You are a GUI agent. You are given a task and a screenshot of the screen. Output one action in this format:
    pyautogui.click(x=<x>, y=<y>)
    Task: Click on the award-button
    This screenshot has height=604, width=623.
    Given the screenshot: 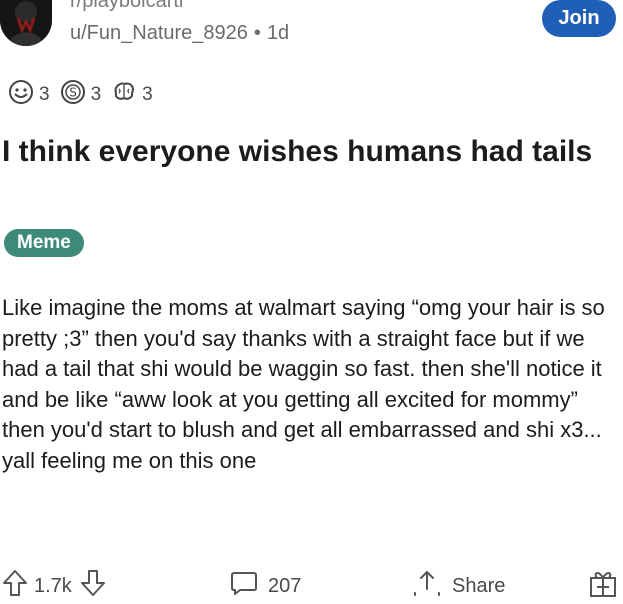 What is the action you would take?
    pyautogui.click(x=603, y=586)
    